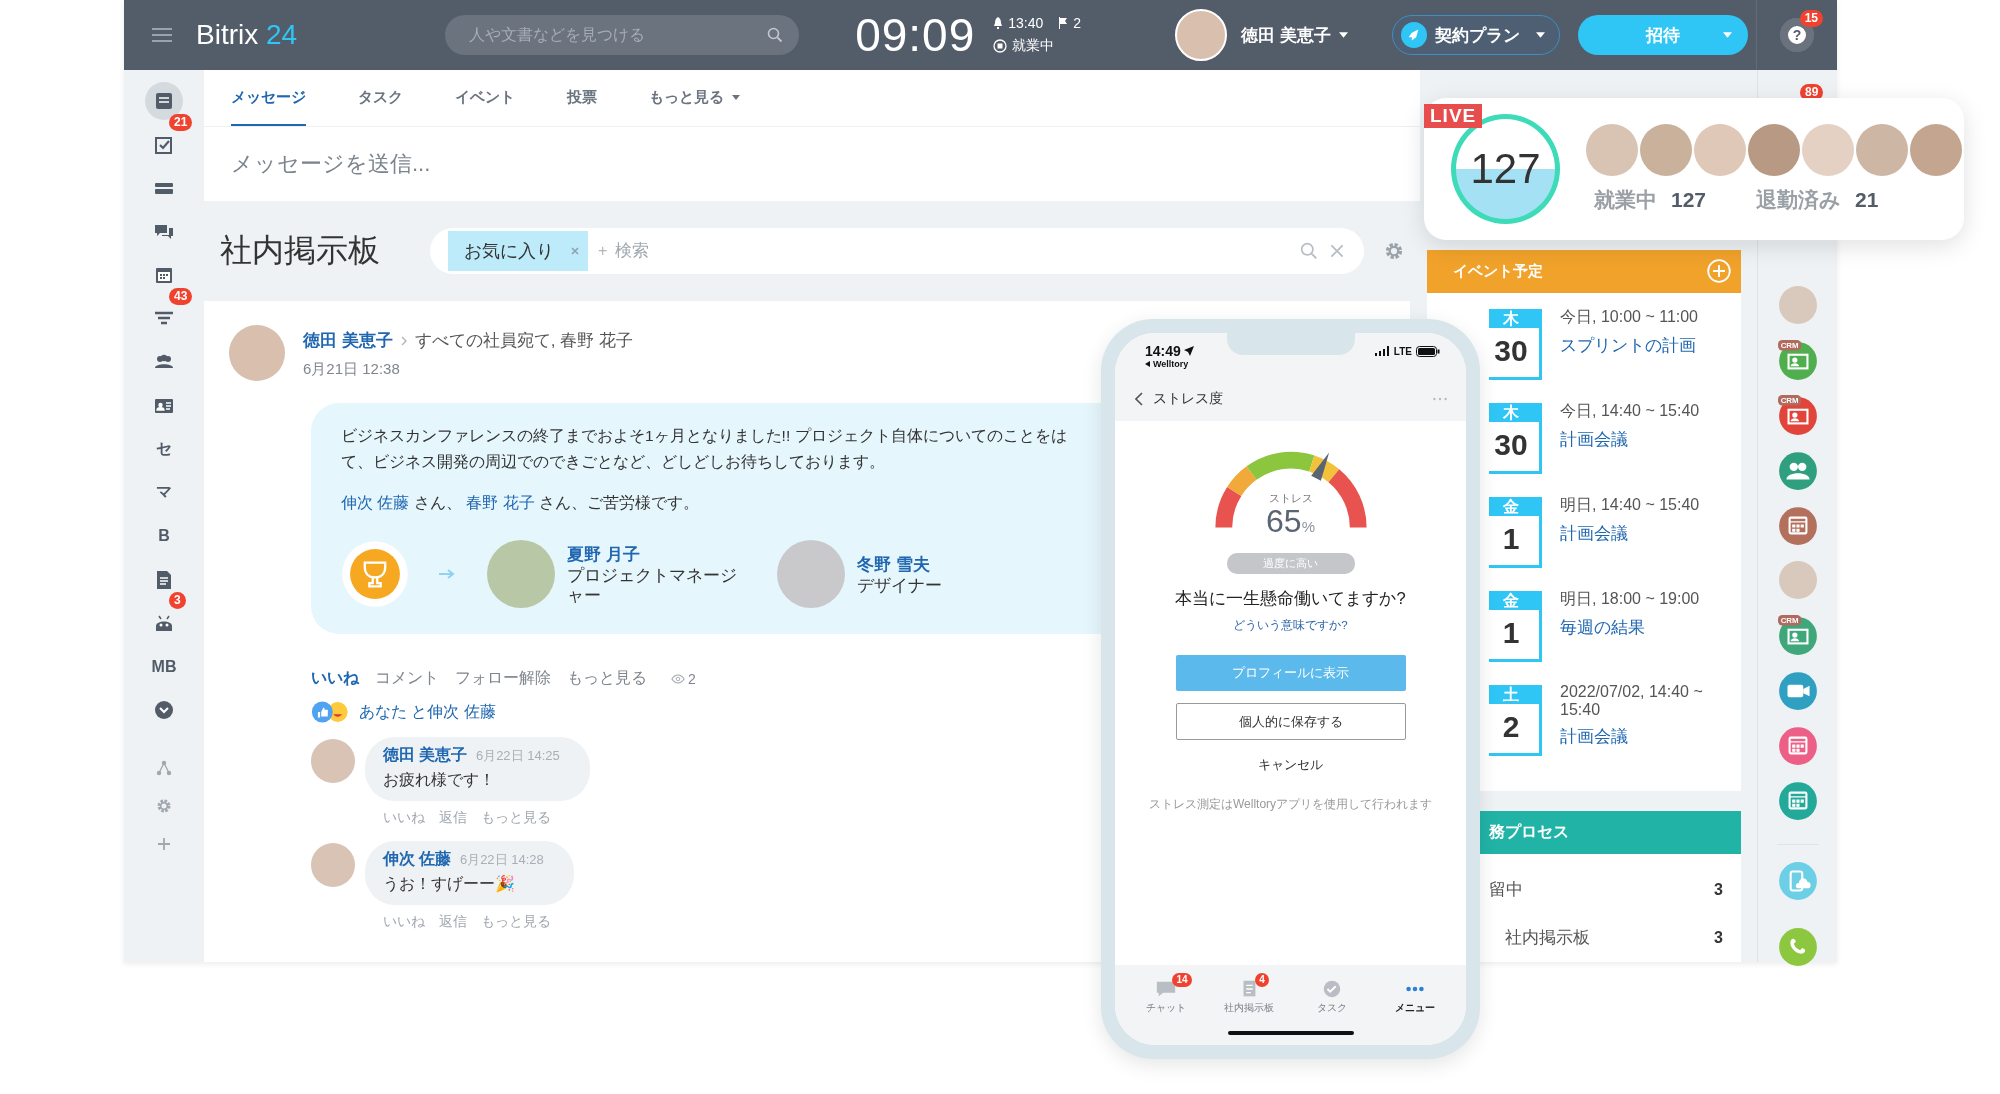 The width and height of the screenshot is (2000, 1094). Describe the element at coordinates (1290, 721) in the screenshot. I see `save-privately-button: 個人的に保存する` at that location.